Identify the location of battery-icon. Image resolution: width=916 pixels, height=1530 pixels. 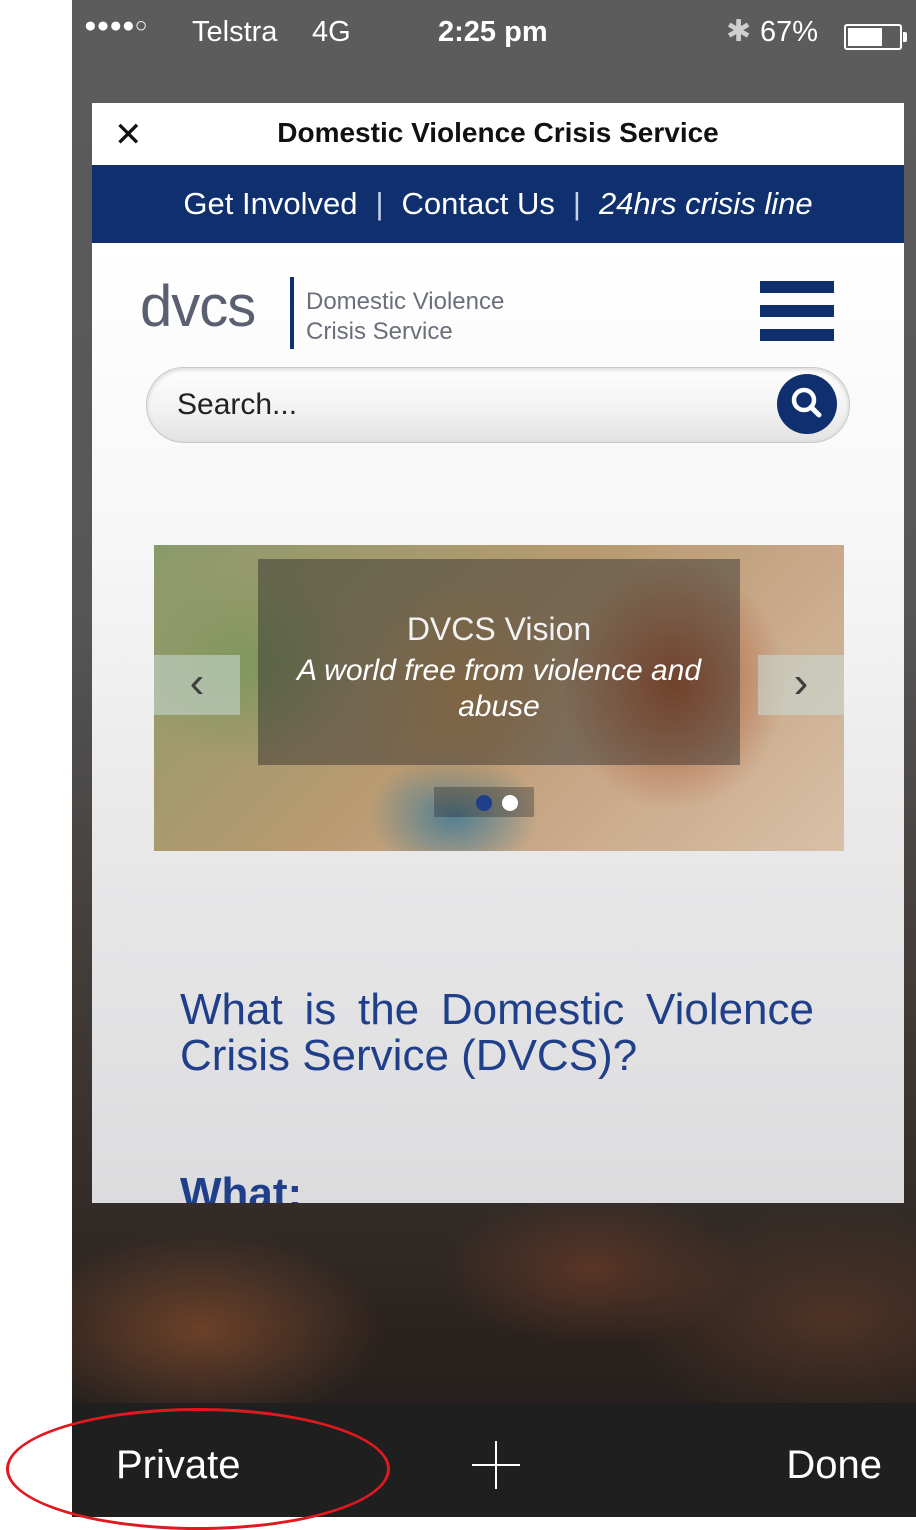
(875, 37).